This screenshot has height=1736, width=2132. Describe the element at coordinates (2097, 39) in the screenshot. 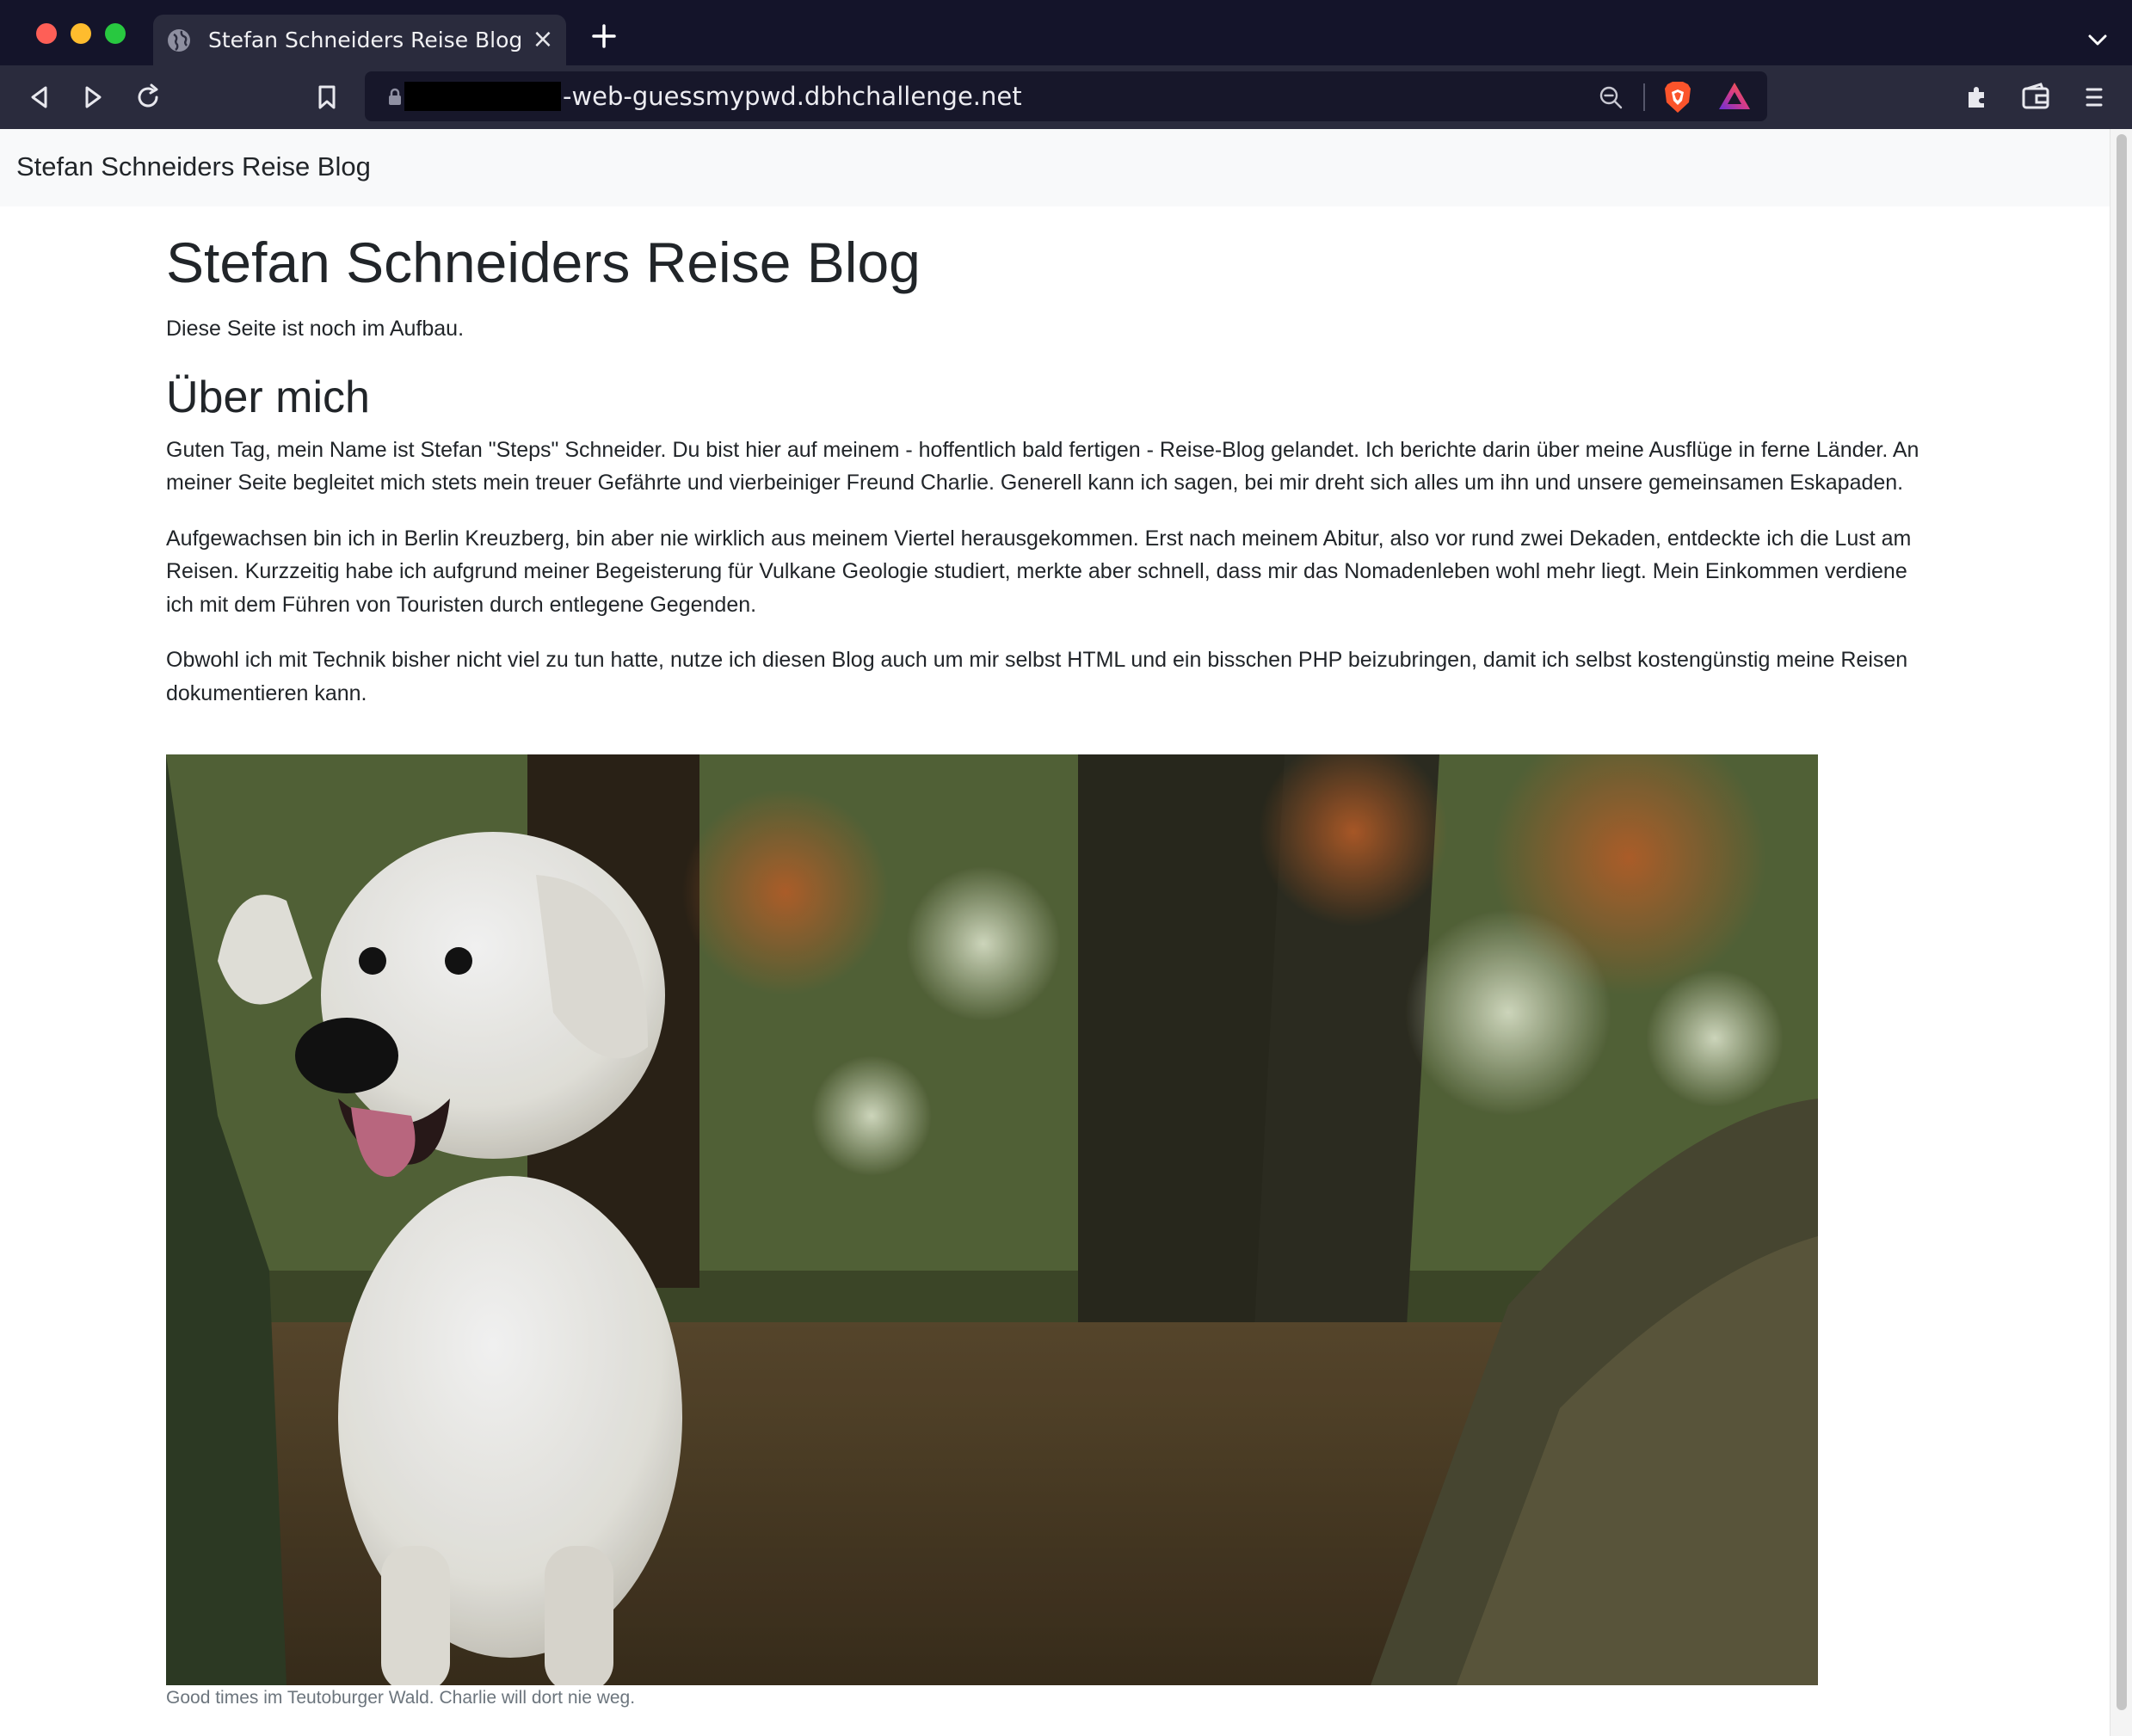

I see `chevron-down-icon` at that location.